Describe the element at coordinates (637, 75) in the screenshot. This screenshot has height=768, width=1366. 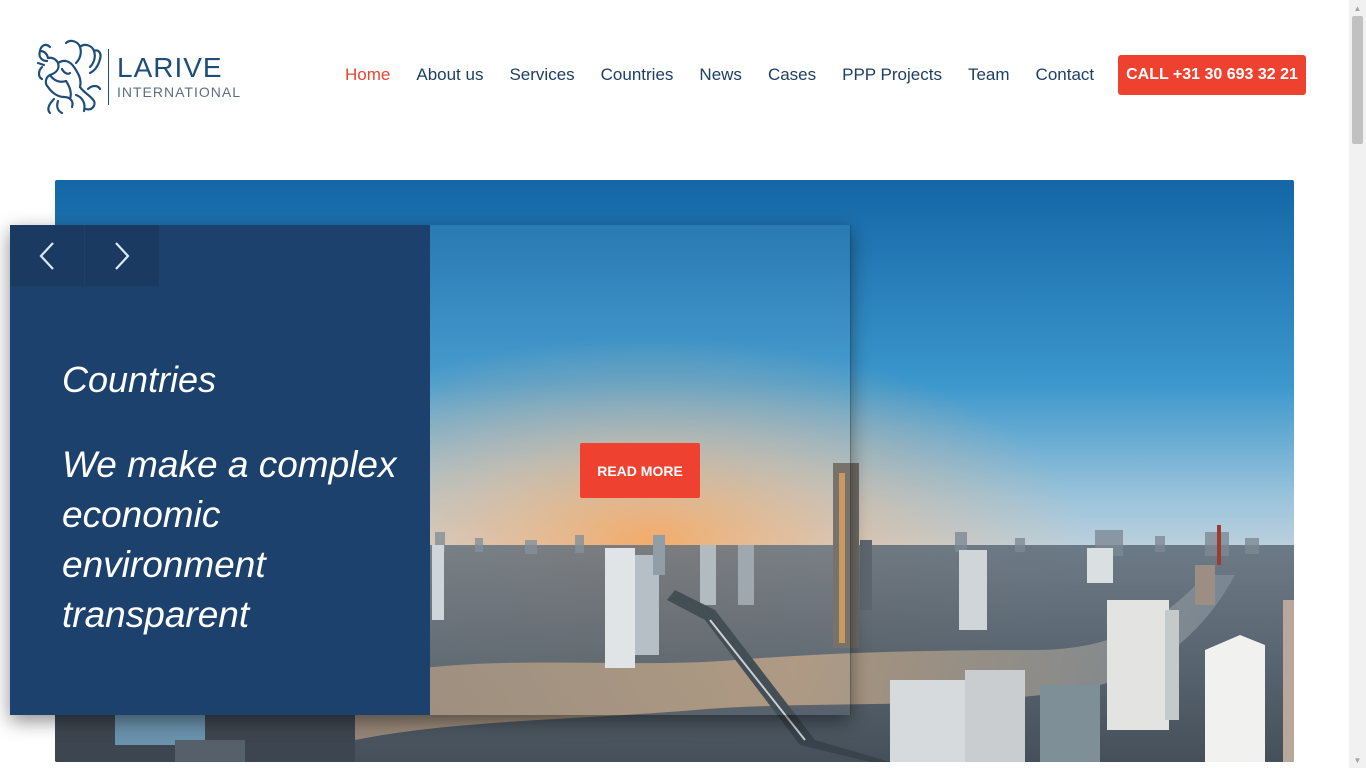
I see `nav-item-countries: Countries` at that location.